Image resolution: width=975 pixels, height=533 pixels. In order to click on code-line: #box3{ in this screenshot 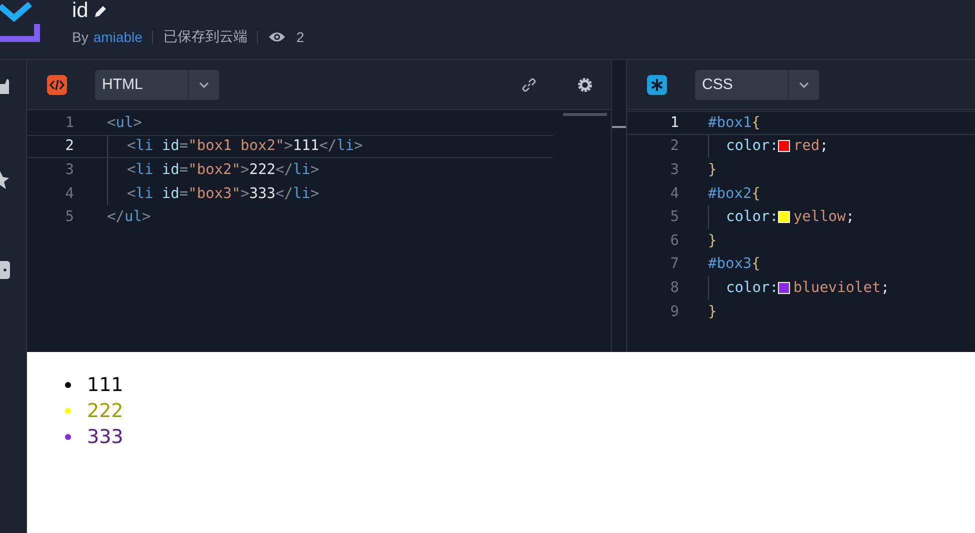, I will do `click(734, 264)`.